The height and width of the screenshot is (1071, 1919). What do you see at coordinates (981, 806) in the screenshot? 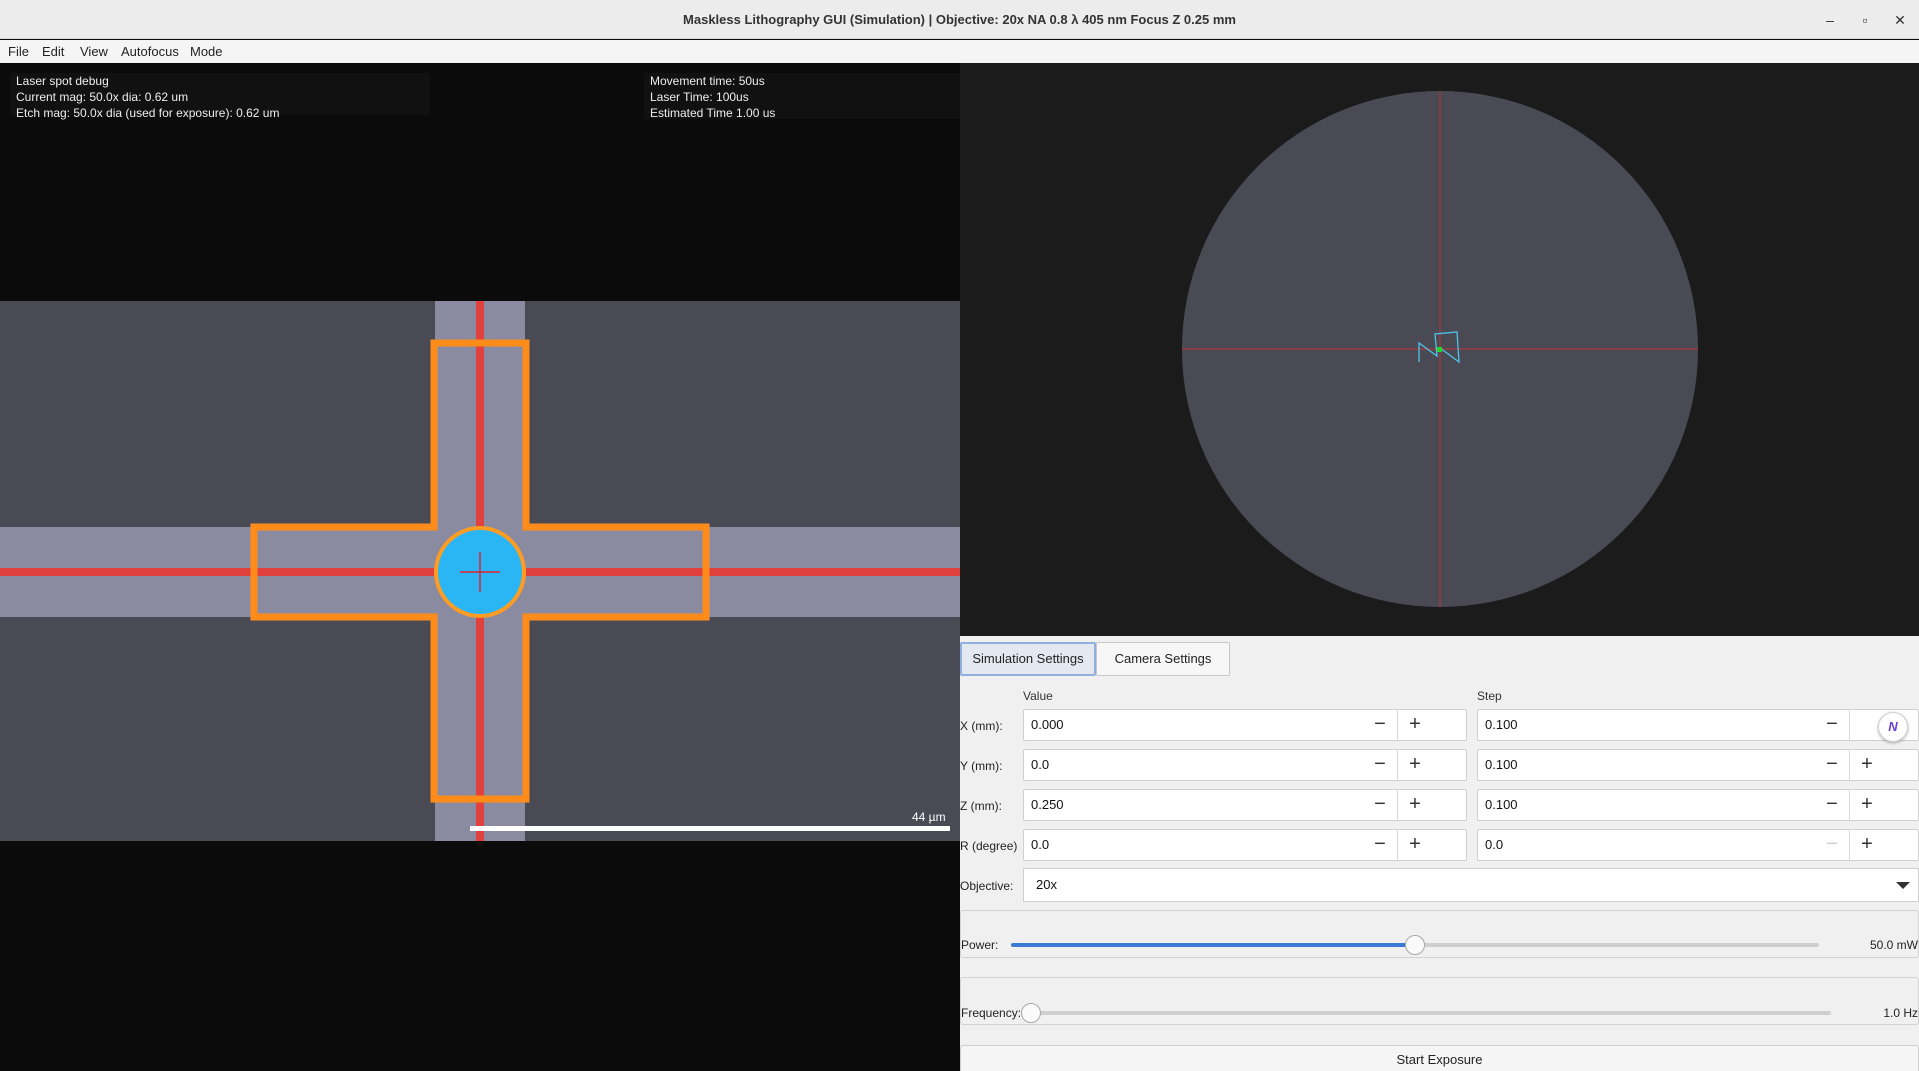
I see `z-label: Z (mm):` at bounding box center [981, 806].